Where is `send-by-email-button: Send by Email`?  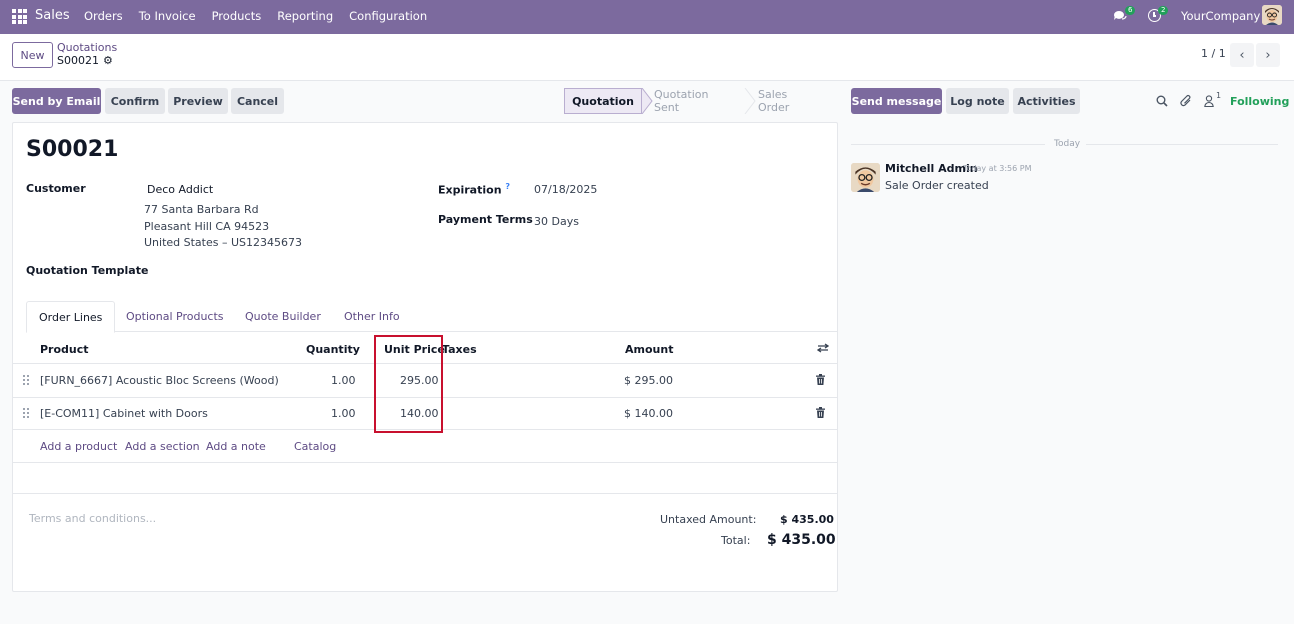 send-by-email-button: Send by Email is located at coordinates (56, 101).